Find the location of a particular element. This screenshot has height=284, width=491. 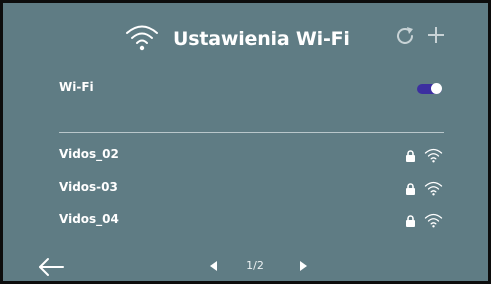

network-row: Vidos_02 is located at coordinates (253, 156).